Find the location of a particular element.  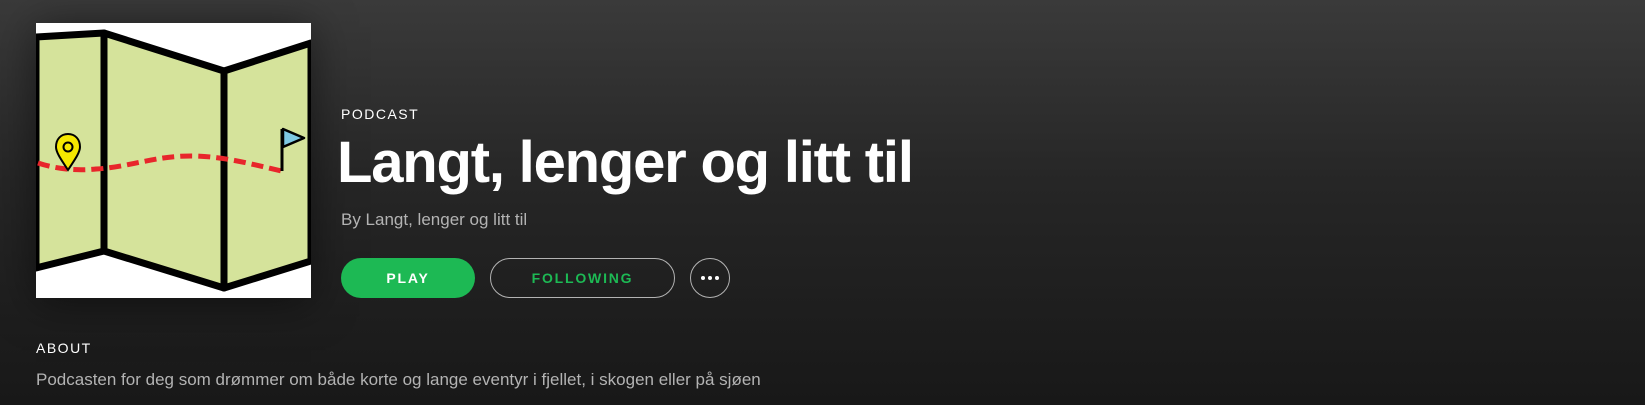

more-options-button is located at coordinates (710, 278).